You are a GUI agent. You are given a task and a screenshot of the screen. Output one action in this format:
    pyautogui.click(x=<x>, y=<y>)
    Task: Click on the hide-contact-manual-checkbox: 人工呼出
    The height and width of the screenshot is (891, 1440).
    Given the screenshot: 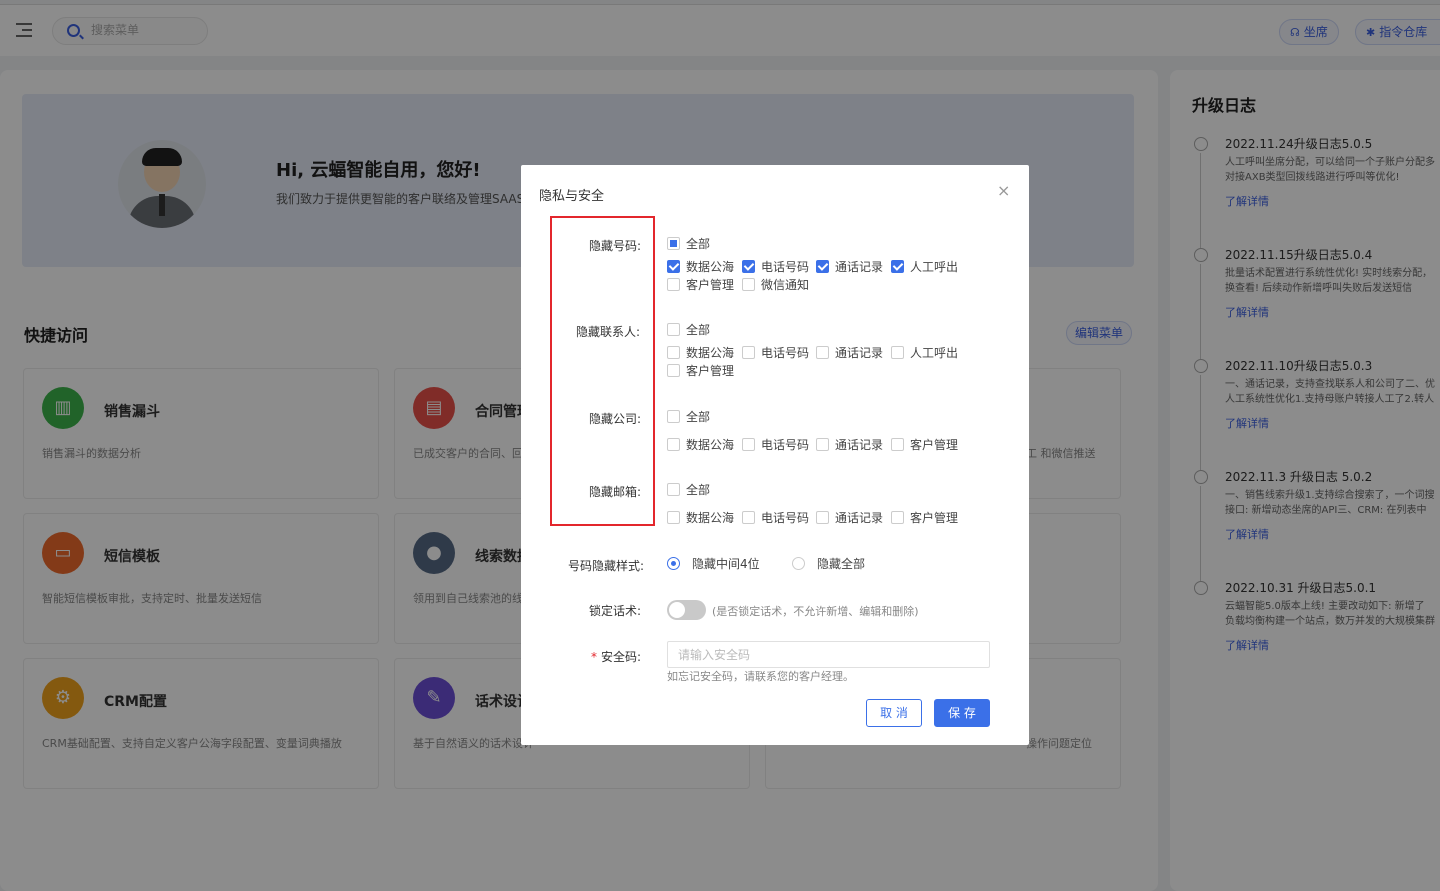 What is the action you would take?
    pyautogui.click(x=924, y=353)
    